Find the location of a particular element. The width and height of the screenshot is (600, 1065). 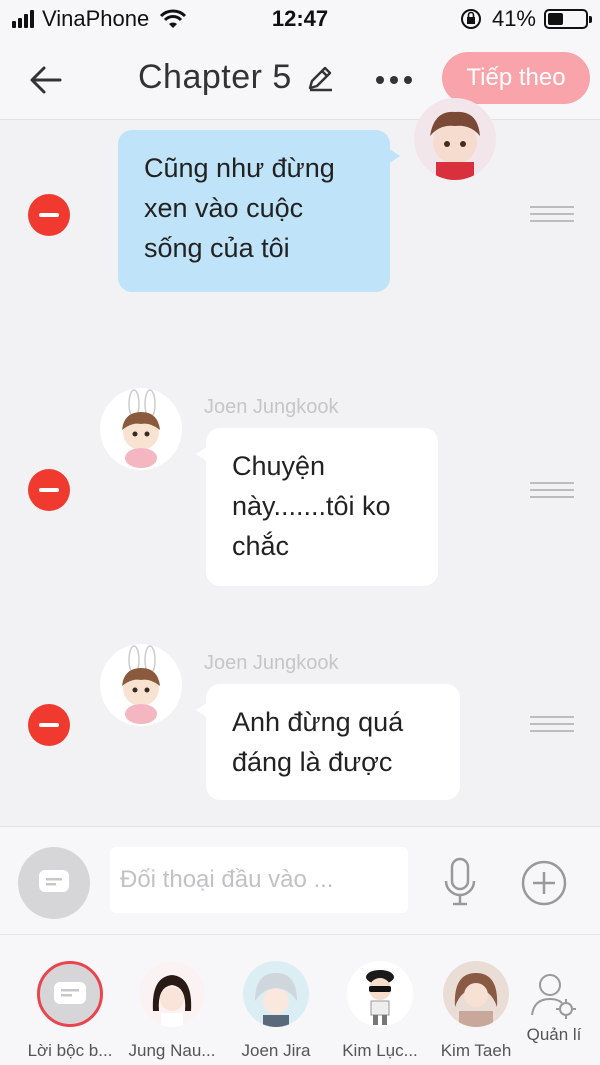

chat-bubble-icon is located at coordinates (54, 881).